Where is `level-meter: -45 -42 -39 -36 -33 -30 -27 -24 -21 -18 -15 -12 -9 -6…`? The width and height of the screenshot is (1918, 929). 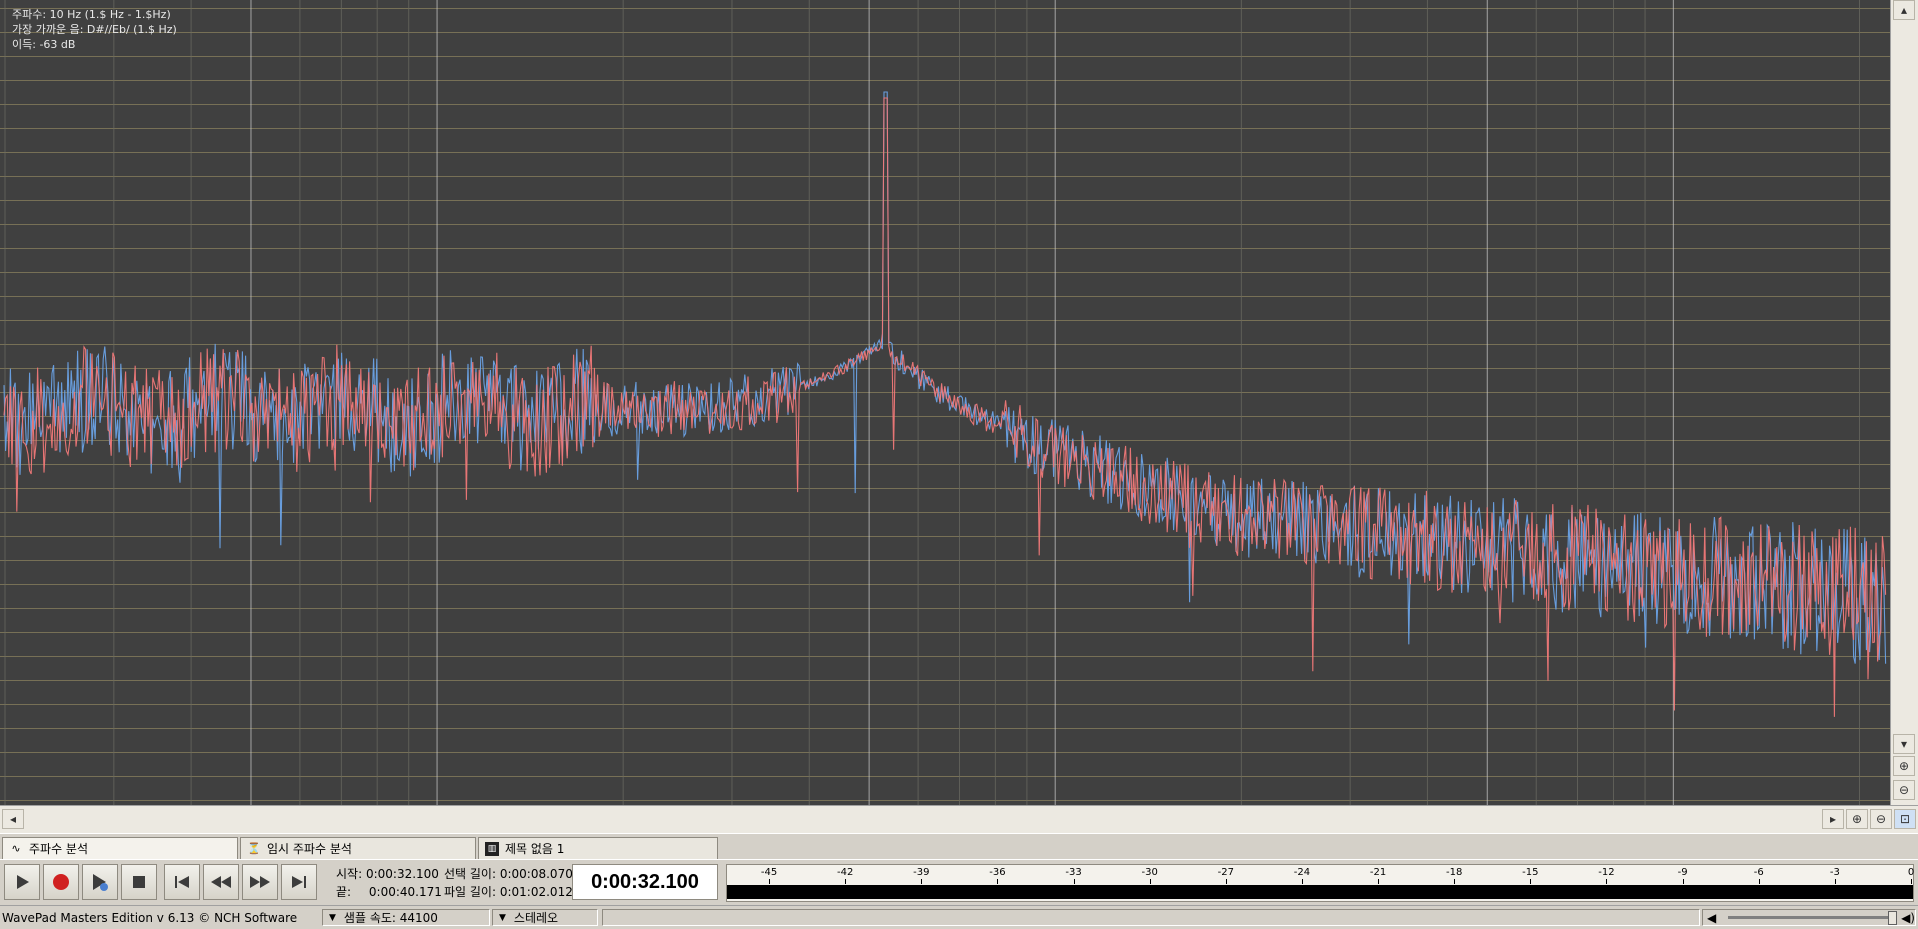 level-meter: -45 -42 -39 -36 -33 -30 -27 -24 -21 -18 -15 -12 -9 -6… is located at coordinates (1320, 883).